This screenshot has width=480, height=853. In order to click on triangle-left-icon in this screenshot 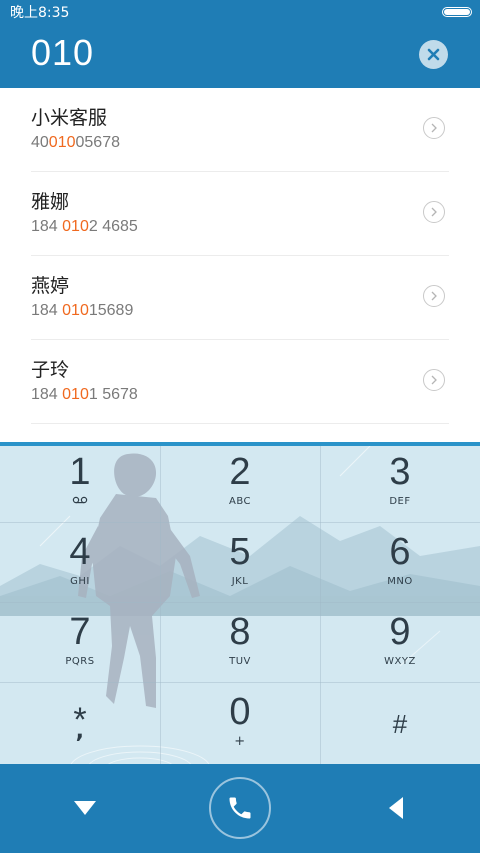, I will do `click(396, 808)`.